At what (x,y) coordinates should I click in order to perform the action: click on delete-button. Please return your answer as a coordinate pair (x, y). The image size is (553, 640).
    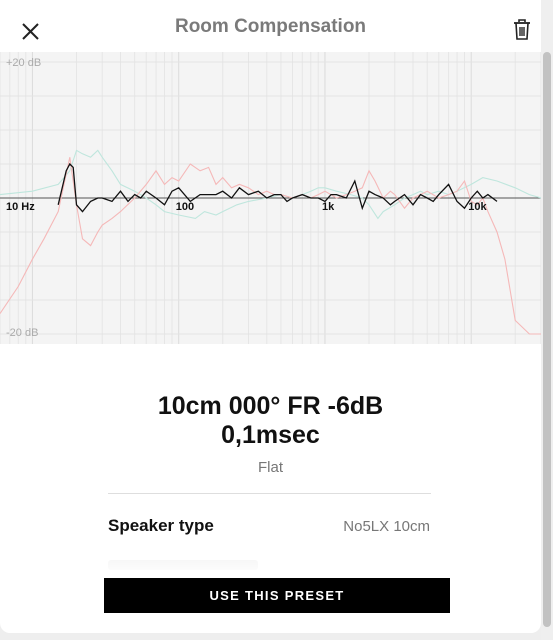
    Looking at the image, I should click on (523, 31).